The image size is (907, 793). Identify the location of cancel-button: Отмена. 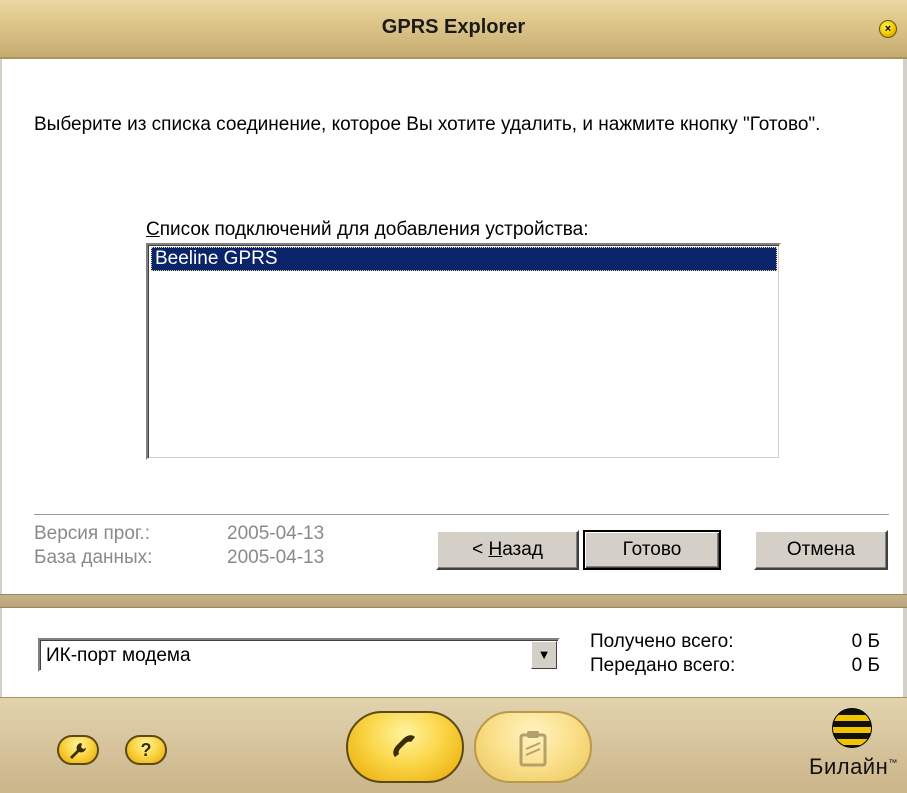
(821, 550).